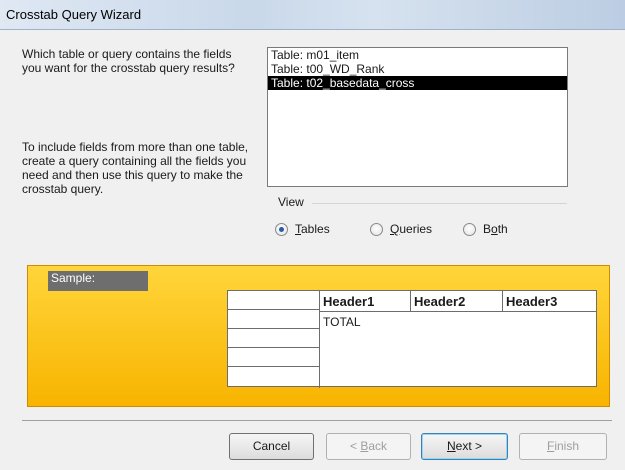 Image resolution: width=625 pixels, height=470 pixels. I want to click on column-header-2: Header2, so click(457, 301).